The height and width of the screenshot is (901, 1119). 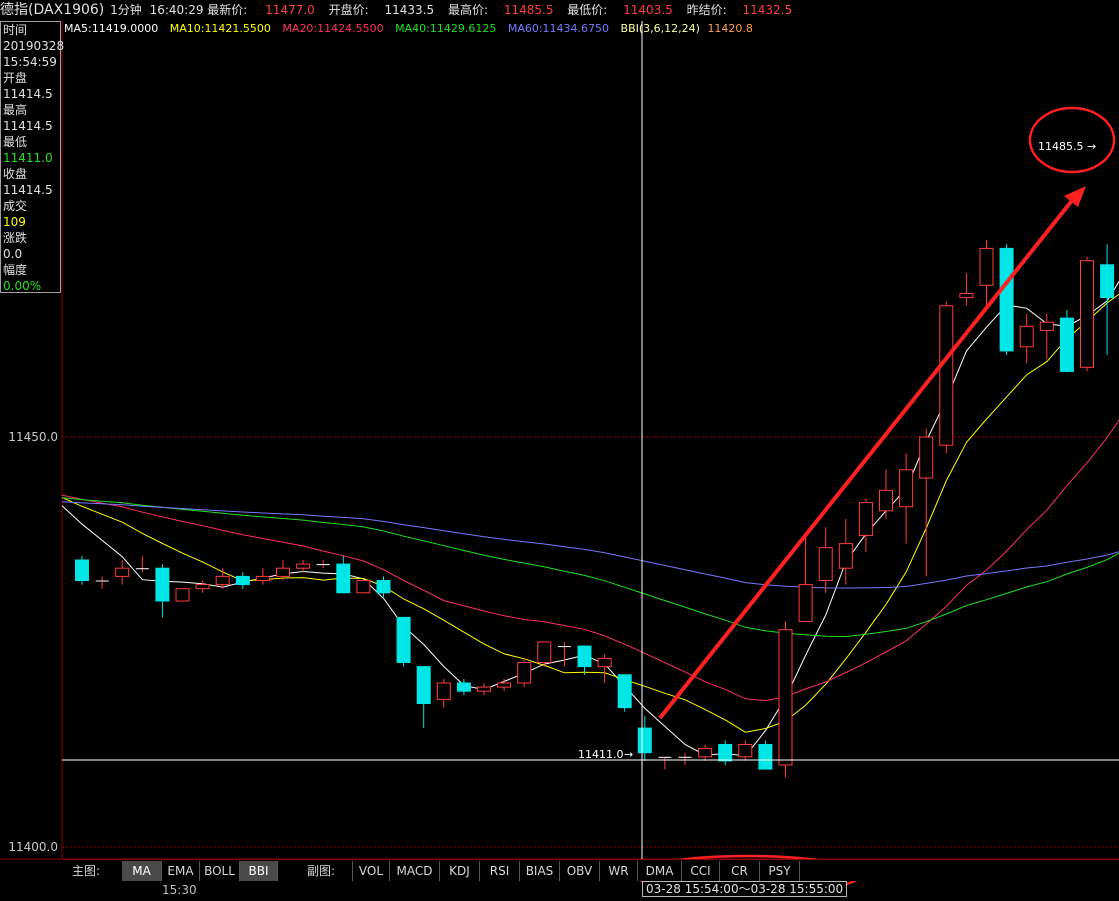 I want to click on bar-time: 15:54:59, so click(x=30, y=62).